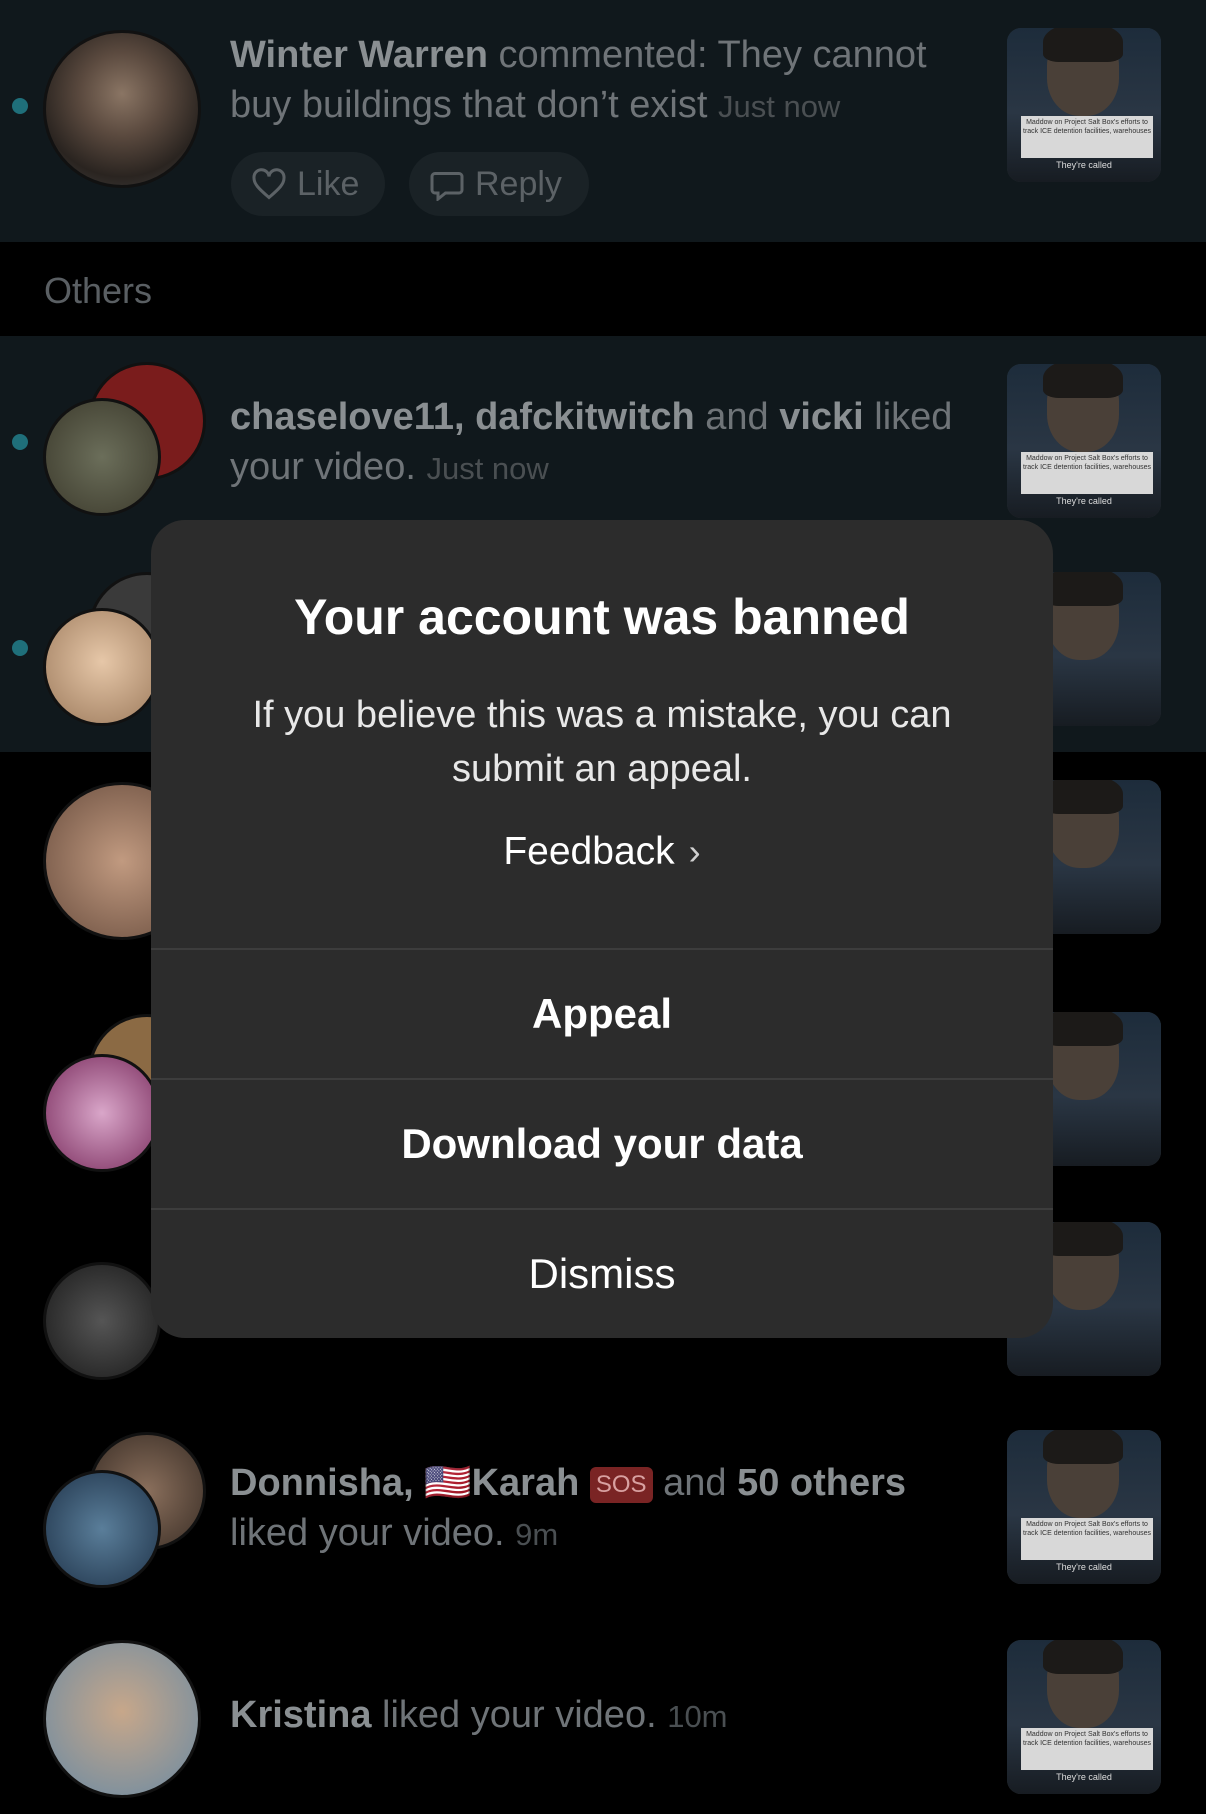 This screenshot has width=1206, height=1814. What do you see at coordinates (602, 1014) in the screenshot?
I see `appeal-button: Appeal` at bounding box center [602, 1014].